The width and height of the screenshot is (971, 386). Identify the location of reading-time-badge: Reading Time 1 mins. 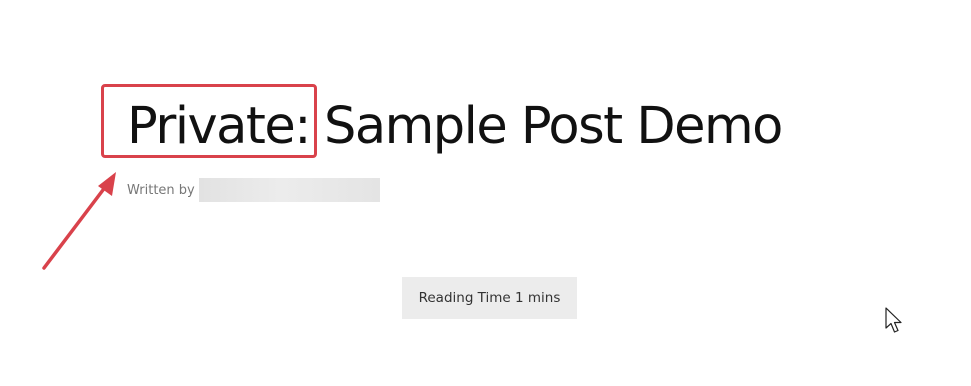
(489, 298).